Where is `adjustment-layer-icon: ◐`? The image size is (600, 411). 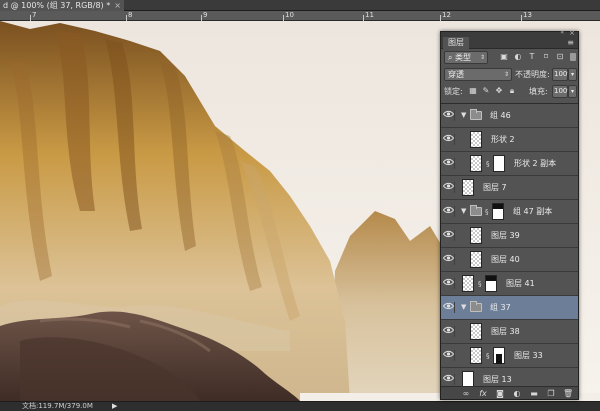
adjustment-layer-icon: ◐ is located at coordinates (517, 393).